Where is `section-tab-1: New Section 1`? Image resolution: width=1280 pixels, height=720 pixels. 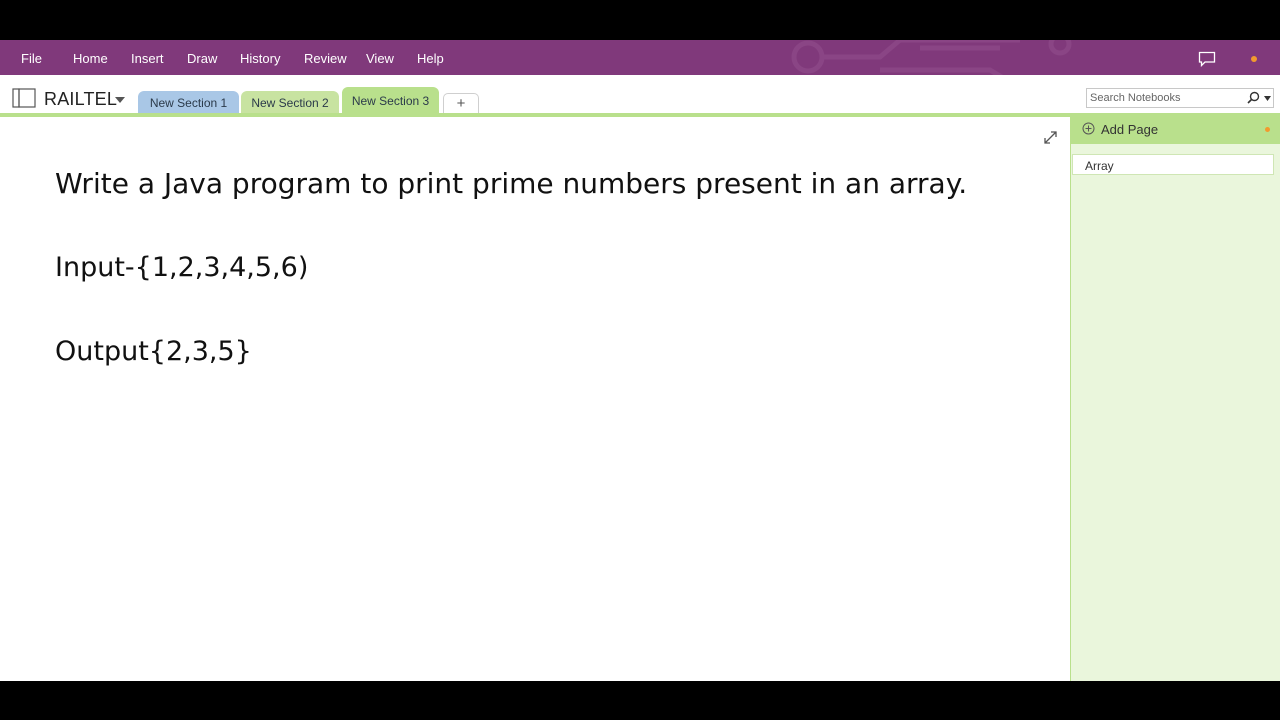 section-tab-1: New Section 1 is located at coordinates (188, 102).